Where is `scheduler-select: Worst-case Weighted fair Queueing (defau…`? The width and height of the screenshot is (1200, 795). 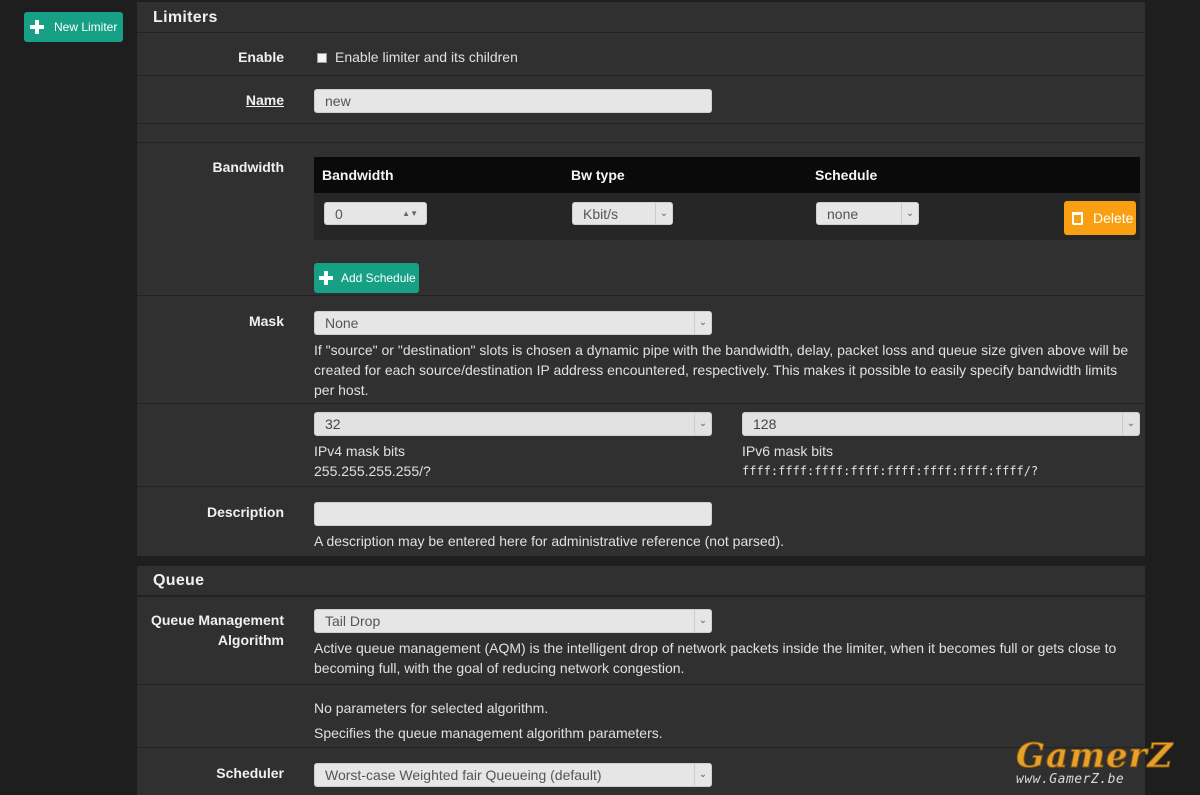
scheduler-select: Worst-case Weighted fair Queueing (defau… is located at coordinates (513, 775).